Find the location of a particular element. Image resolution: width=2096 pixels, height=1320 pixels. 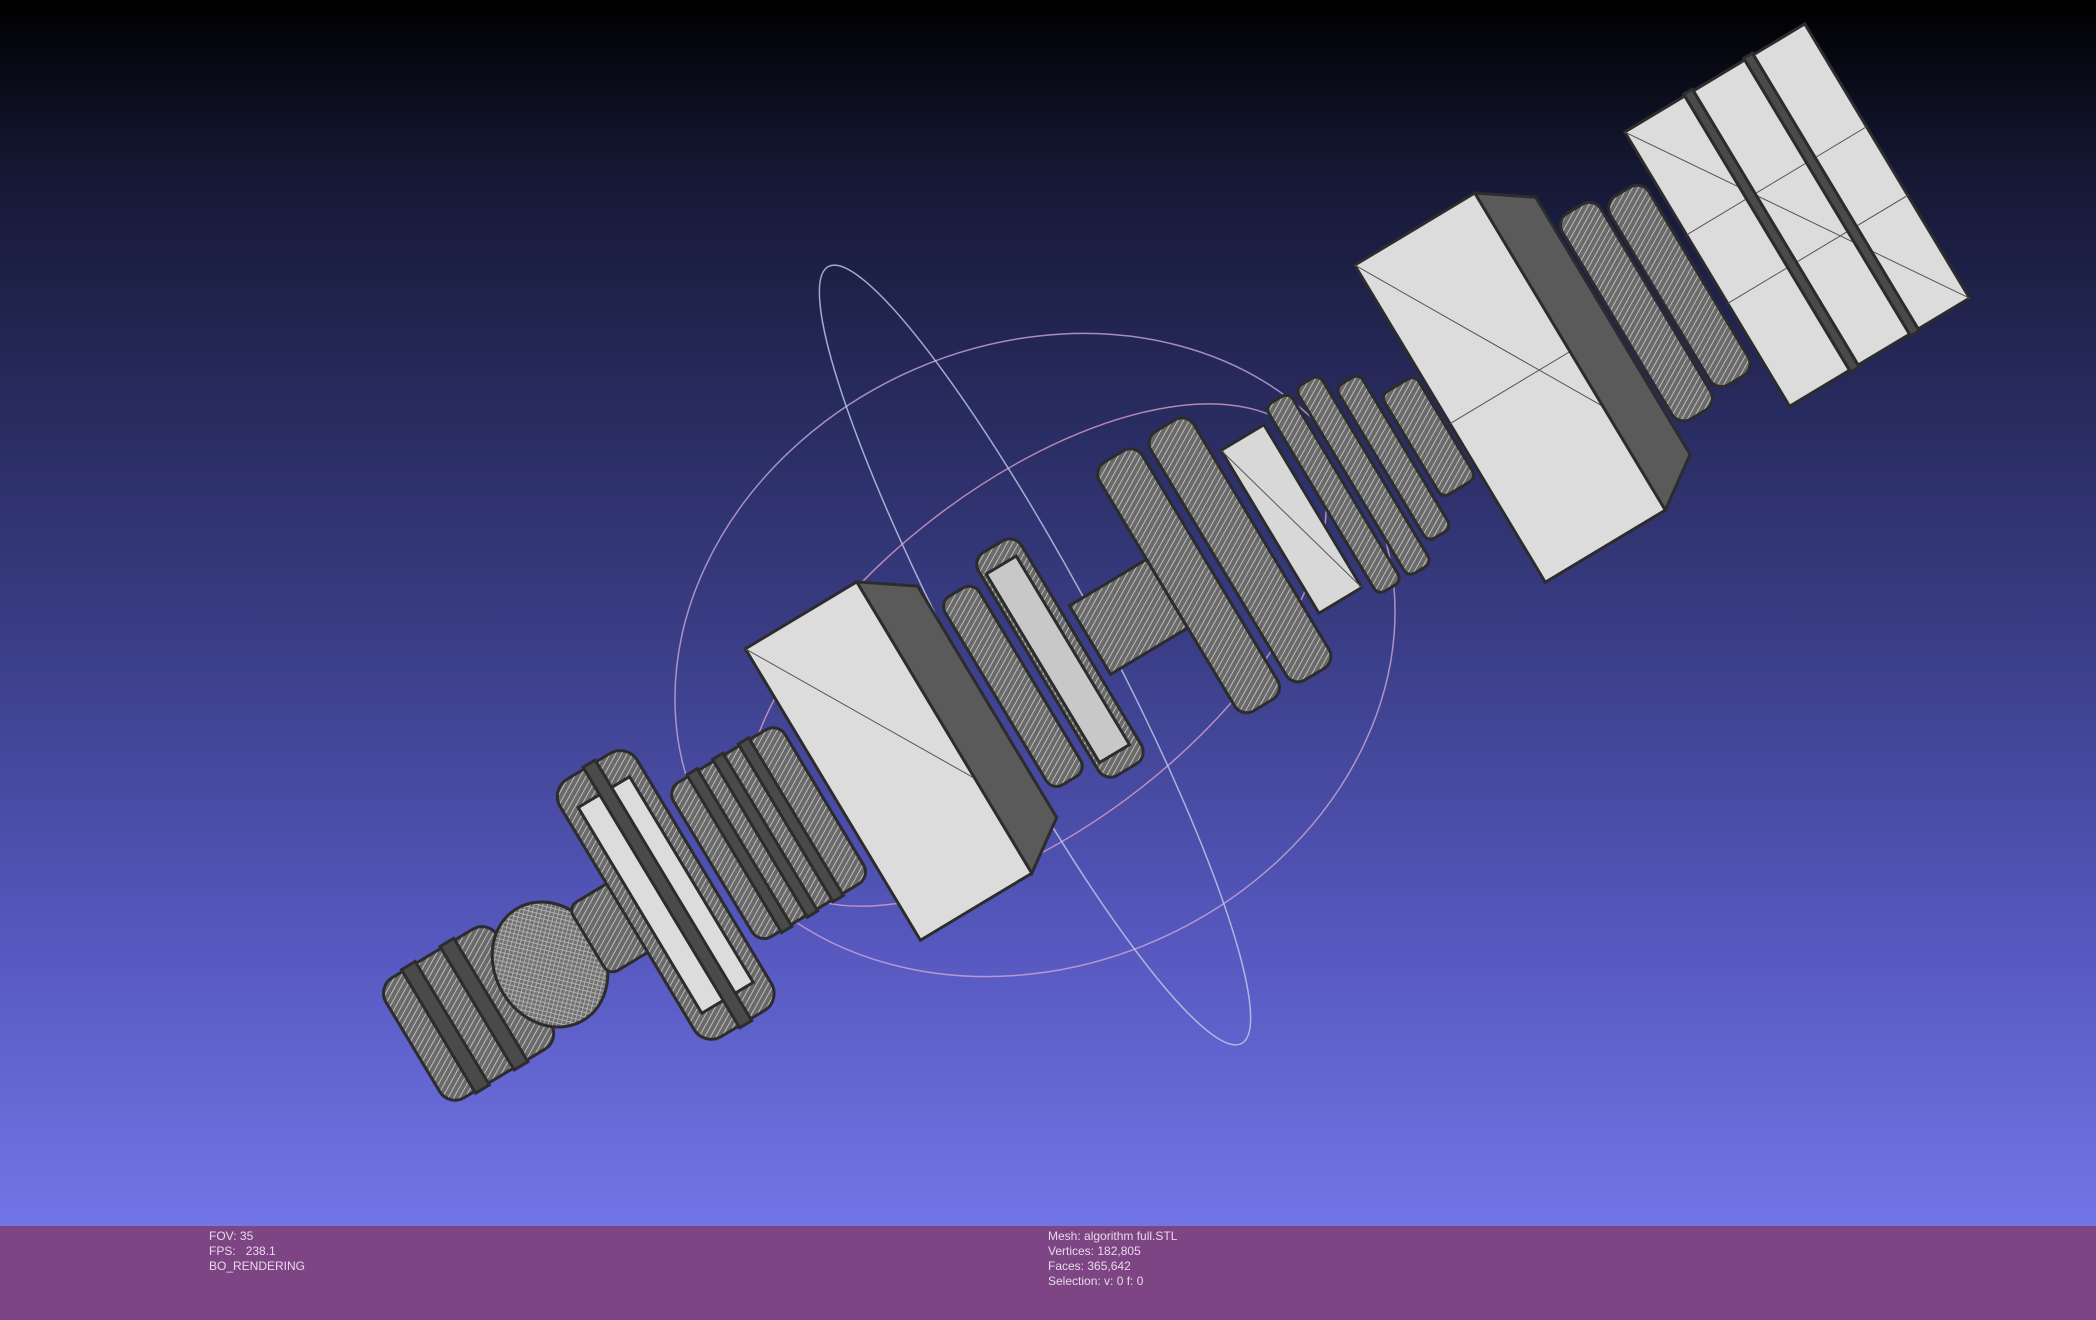

mesh-row: Mesh: algorithm full.STL is located at coordinates (1112, 1236).